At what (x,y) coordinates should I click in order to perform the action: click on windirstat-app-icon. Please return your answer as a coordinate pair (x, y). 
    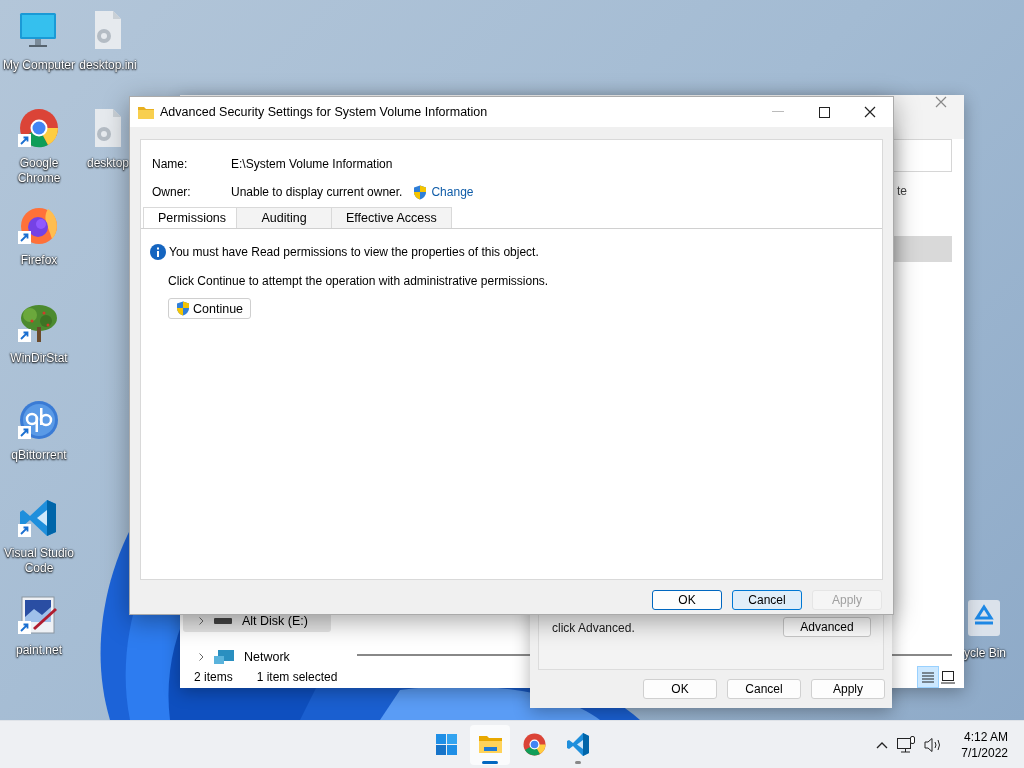
    Looking at the image, I should click on (39, 322).